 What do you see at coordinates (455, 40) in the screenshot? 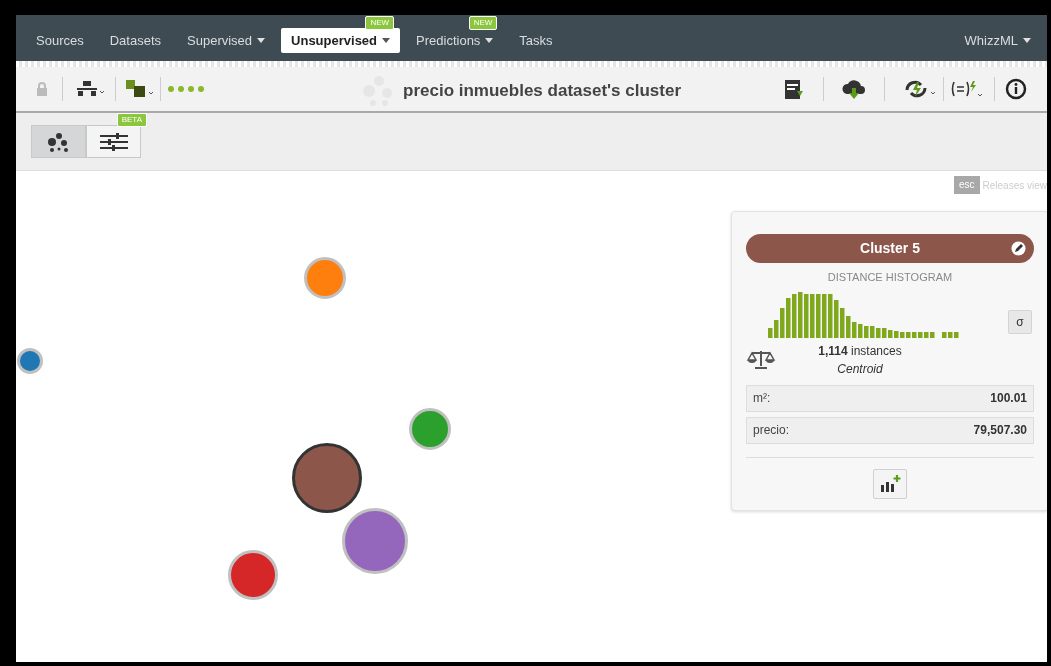
I see `nav-tab: Predictions` at bounding box center [455, 40].